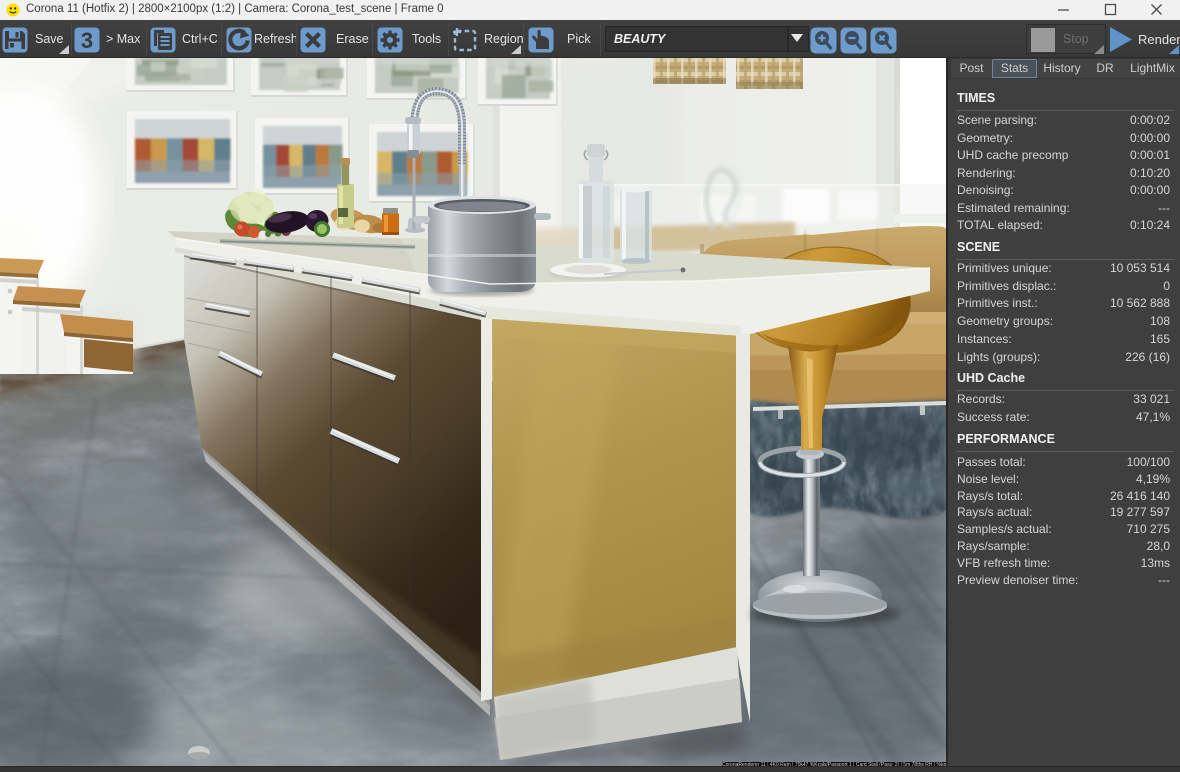  What do you see at coordinates (87, 40) in the screenshot?
I see `svg-text: 3` at bounding box center [87, 40].